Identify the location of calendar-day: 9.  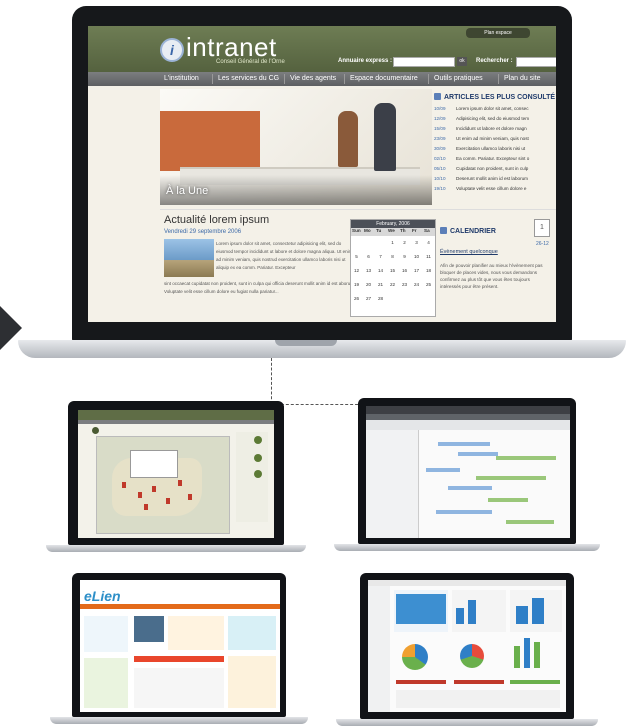
(404, 256).